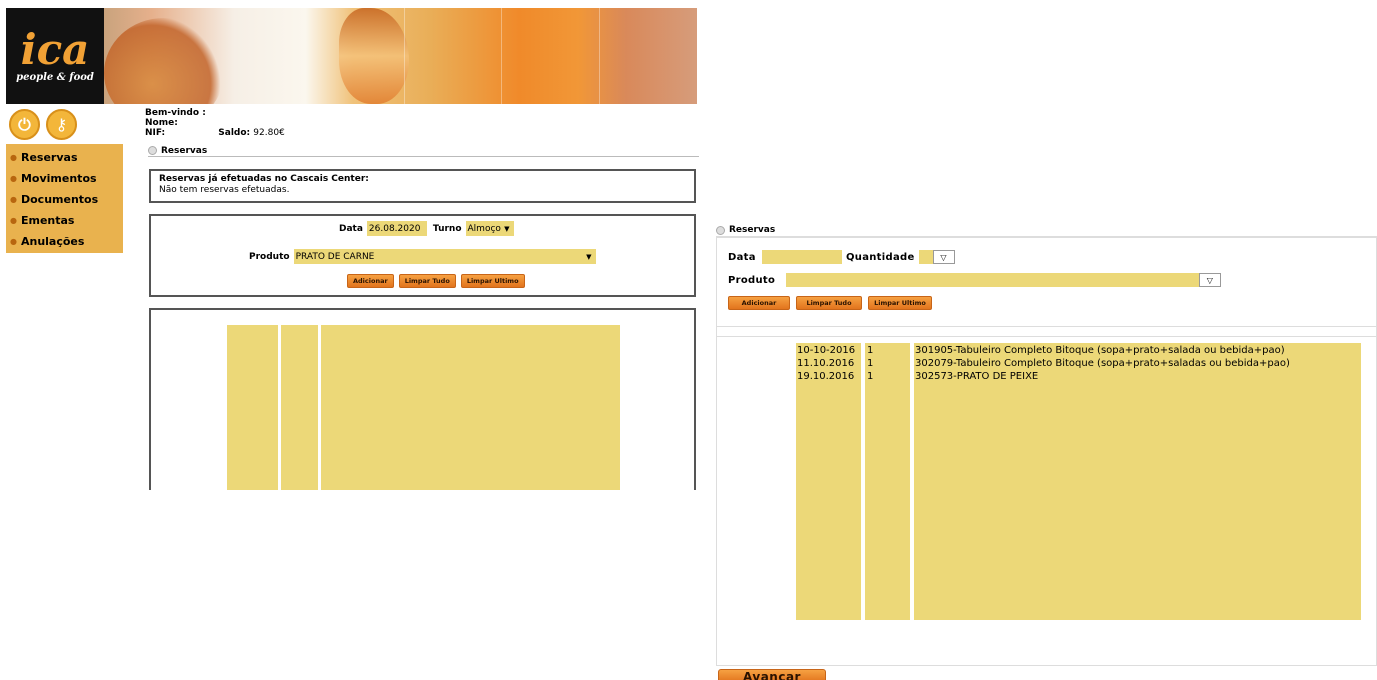 The height and width of the screenshot is (680, 1377). I want to click on produto-select: PRATO DE CARNE ▼, so click(444, 256).